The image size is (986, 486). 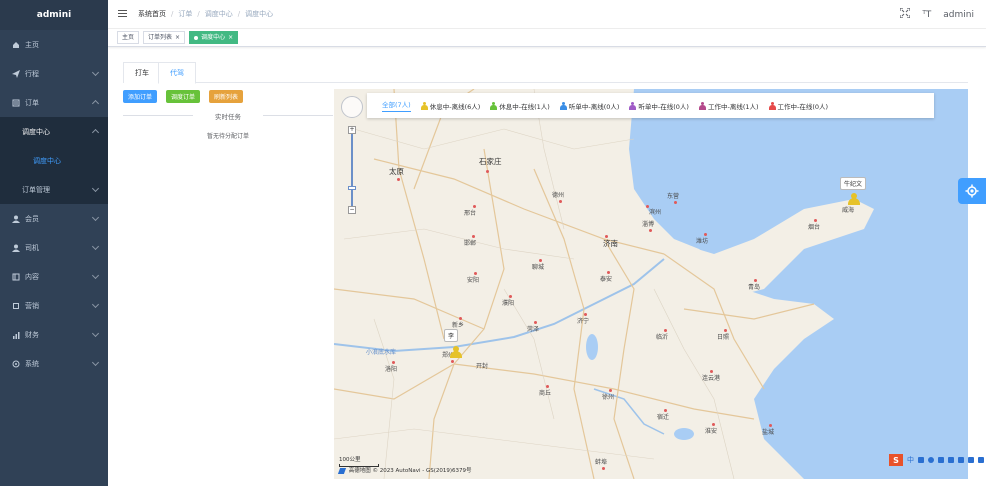 I want to click on sidebar-item-label: 司机, so click(x=32, y=247).